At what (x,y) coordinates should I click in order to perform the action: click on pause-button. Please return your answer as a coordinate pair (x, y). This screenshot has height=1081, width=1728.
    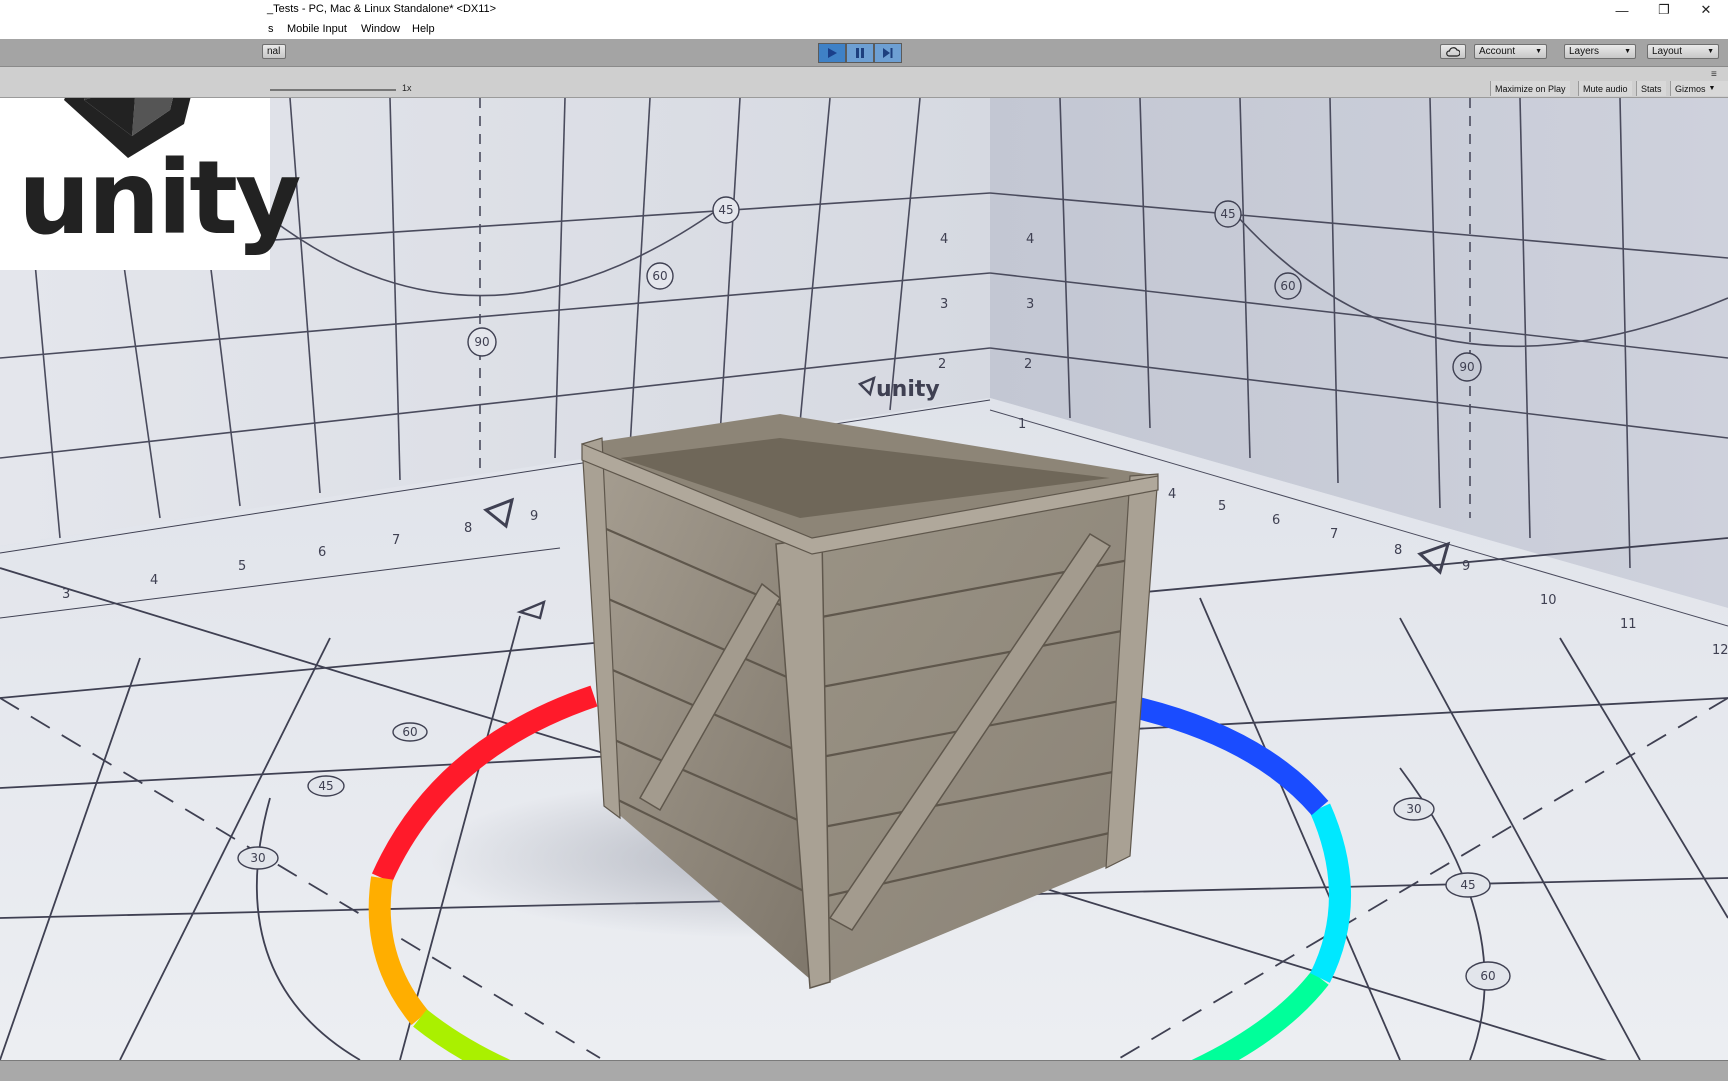
    Looking at the image, I should click on (860, 53).